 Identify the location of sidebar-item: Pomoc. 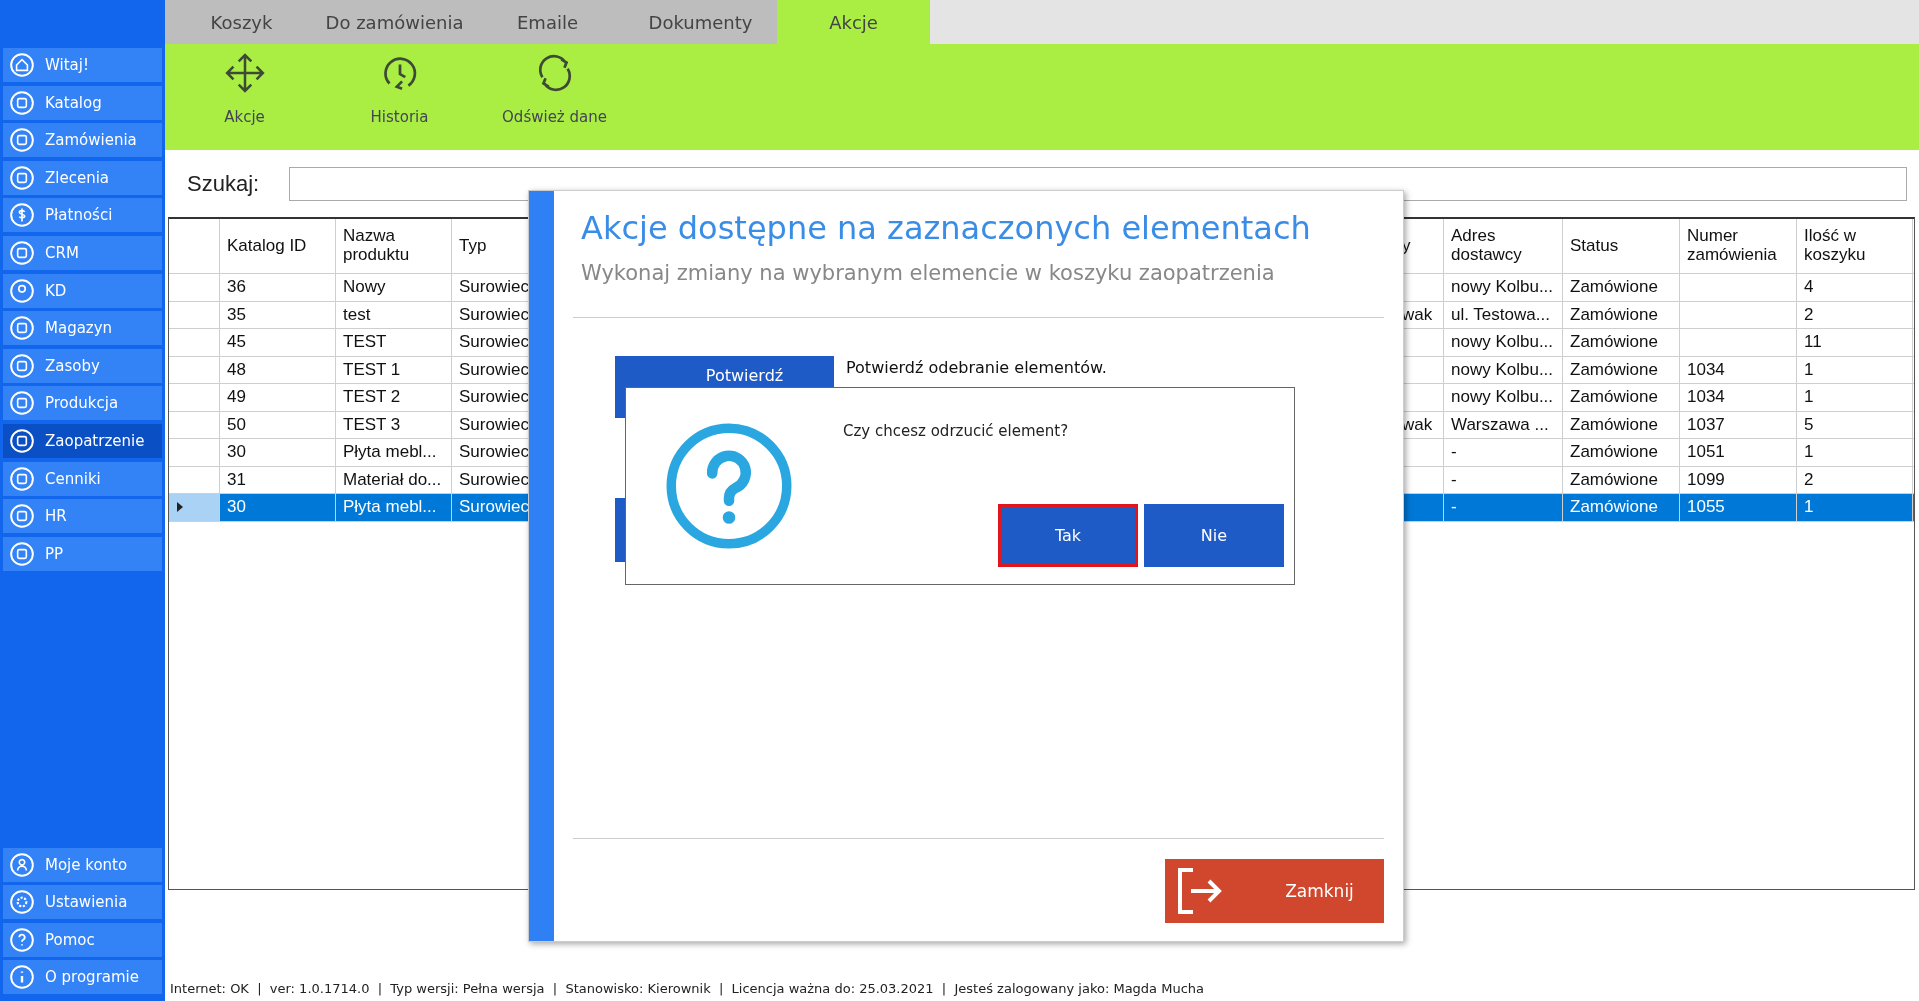
(82, 939).